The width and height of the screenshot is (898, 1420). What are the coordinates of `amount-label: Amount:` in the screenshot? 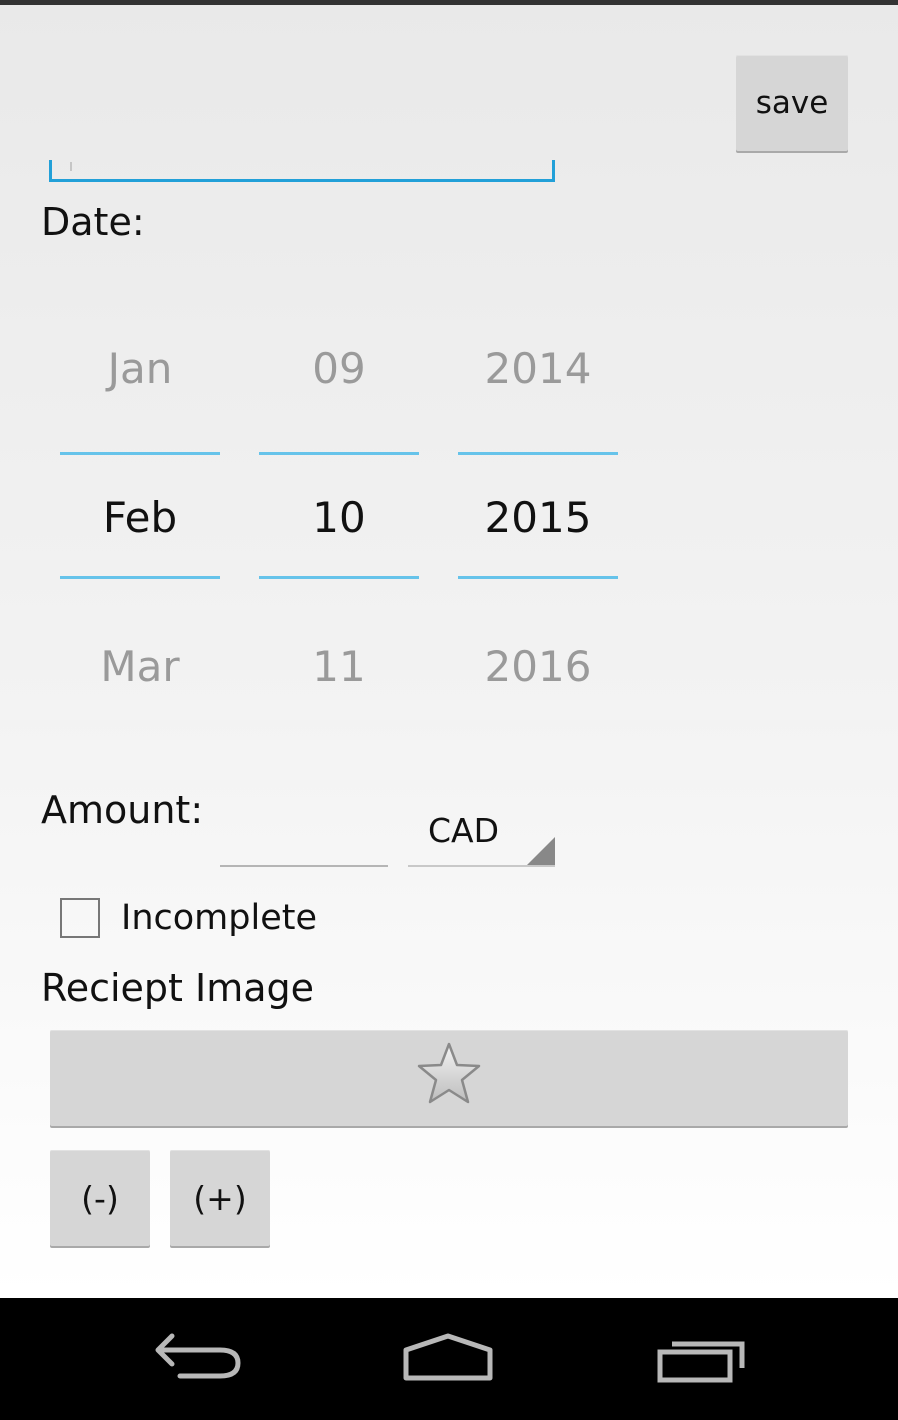 It's located at (122, 810).